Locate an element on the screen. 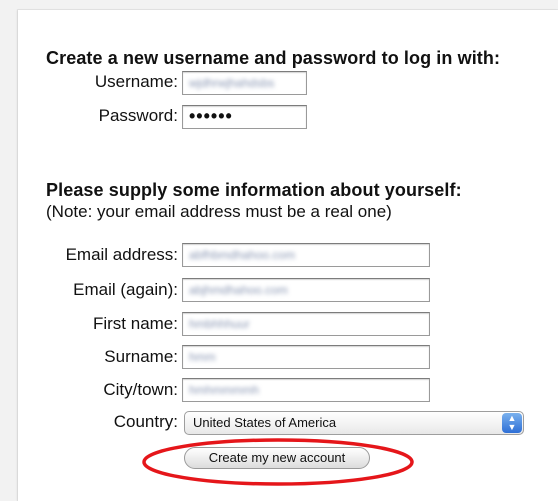 The image size is (558, 501). password-row: Password: is located at coordinates (98, 116).